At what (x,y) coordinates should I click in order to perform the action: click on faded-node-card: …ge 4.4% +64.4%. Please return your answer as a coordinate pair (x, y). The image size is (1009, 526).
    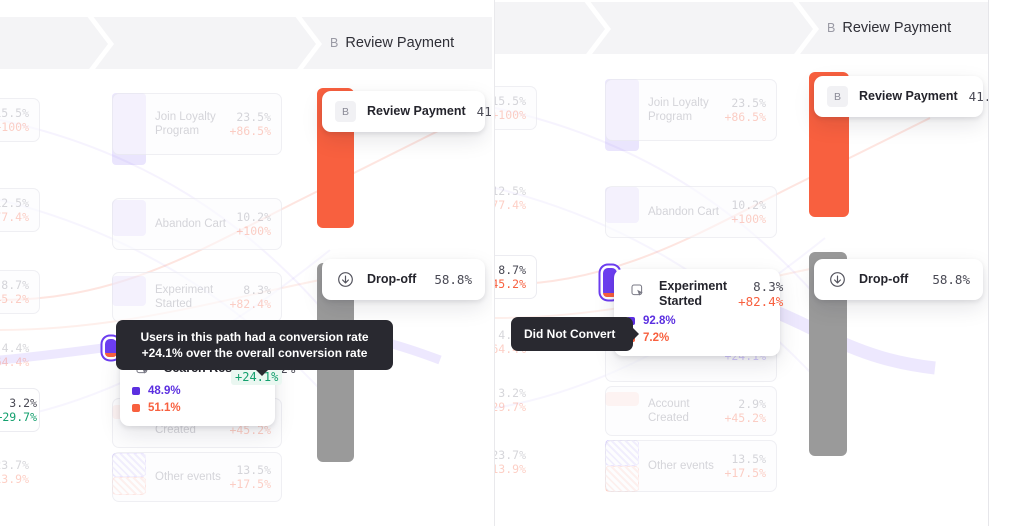
    Looking at the image, I should click on (20, 355).